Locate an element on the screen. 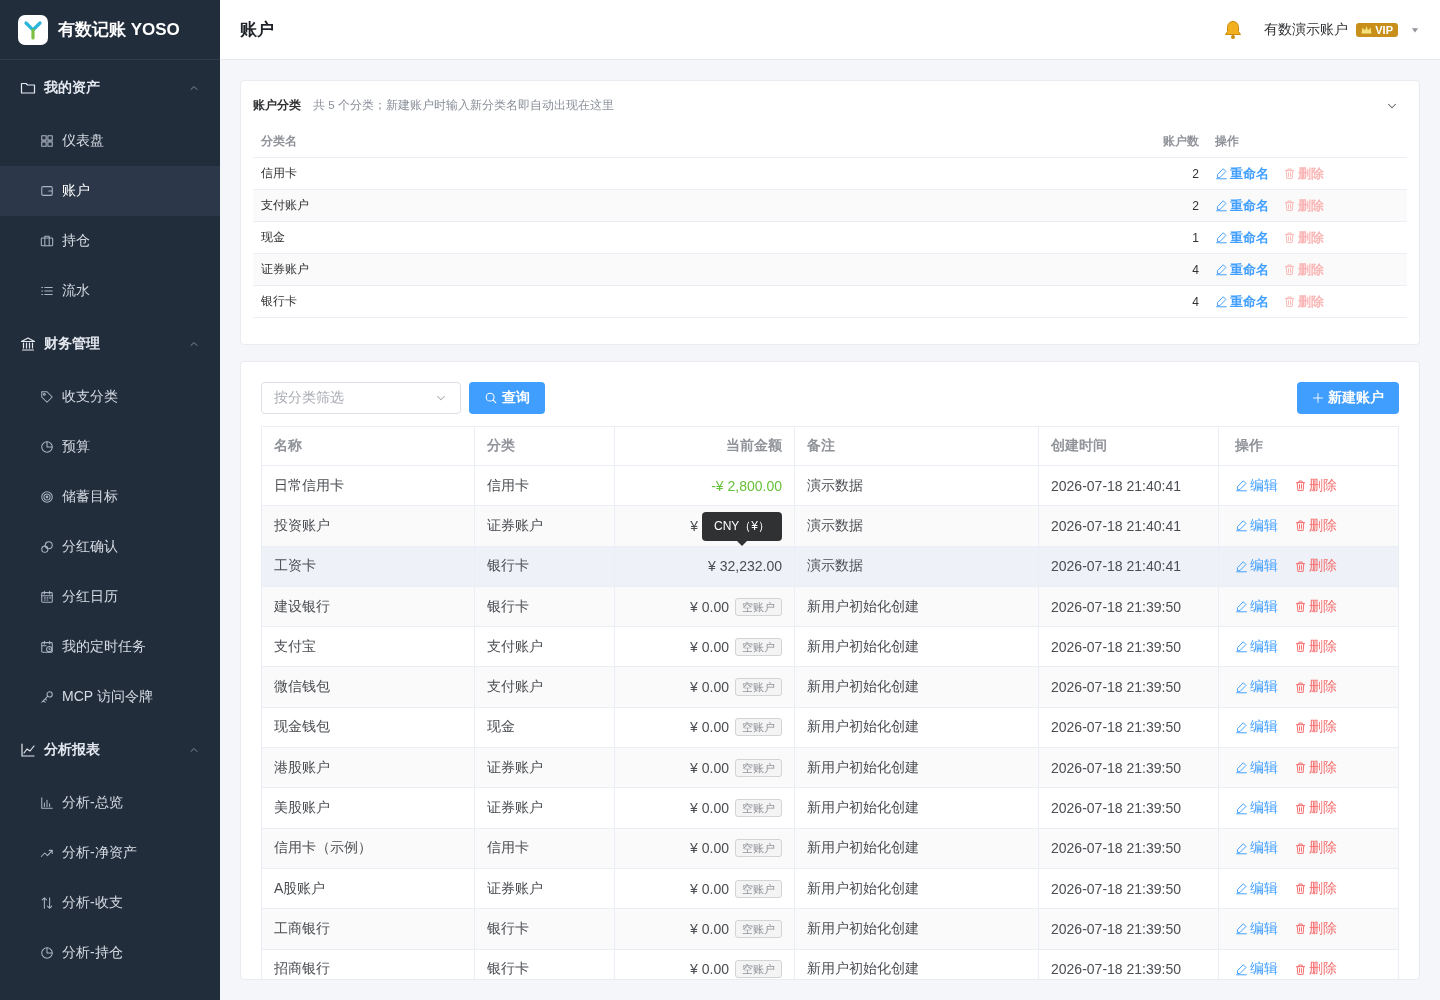  table-cell-text: 2 is located at coordinates (1195, 205).